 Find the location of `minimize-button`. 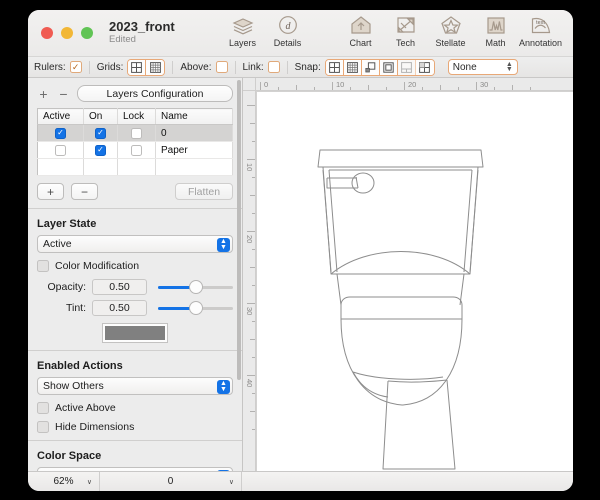

minimize-button is located at coordinates (67, 33).